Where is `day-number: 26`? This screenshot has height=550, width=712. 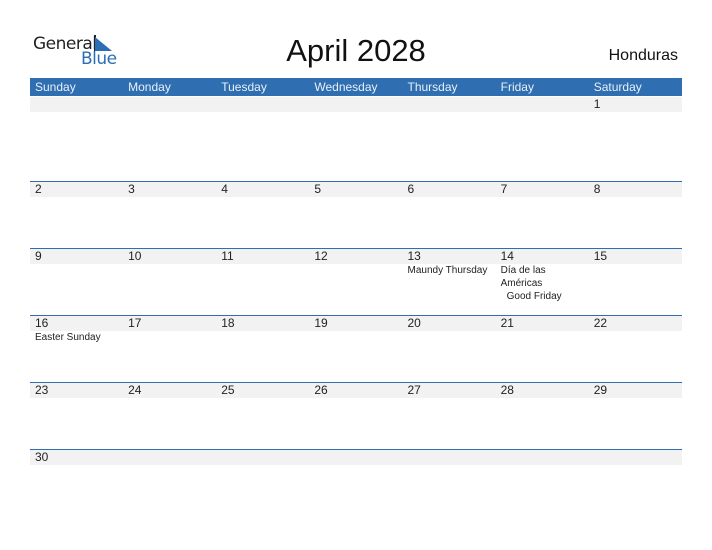 day-number: 26 is located at coordinates (321, 390).